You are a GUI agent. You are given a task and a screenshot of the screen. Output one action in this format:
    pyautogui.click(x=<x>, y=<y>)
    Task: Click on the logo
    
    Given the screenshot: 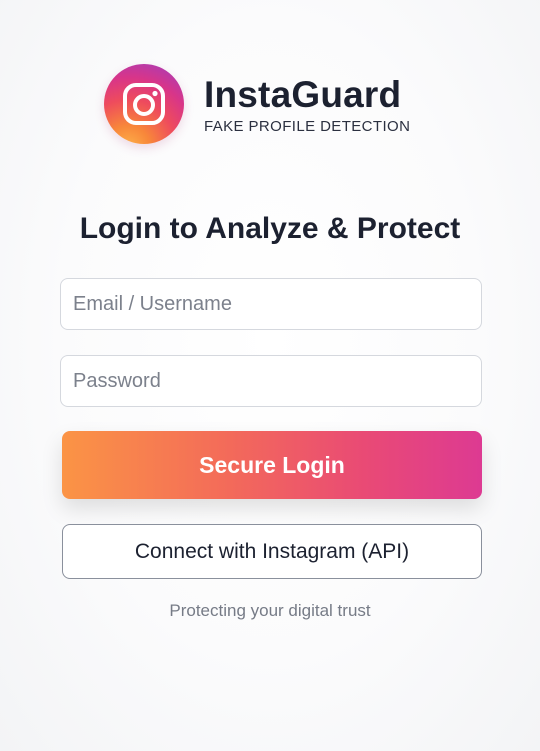 What is the action you would take?
    pyautogui.click(x=144, y=104)
    